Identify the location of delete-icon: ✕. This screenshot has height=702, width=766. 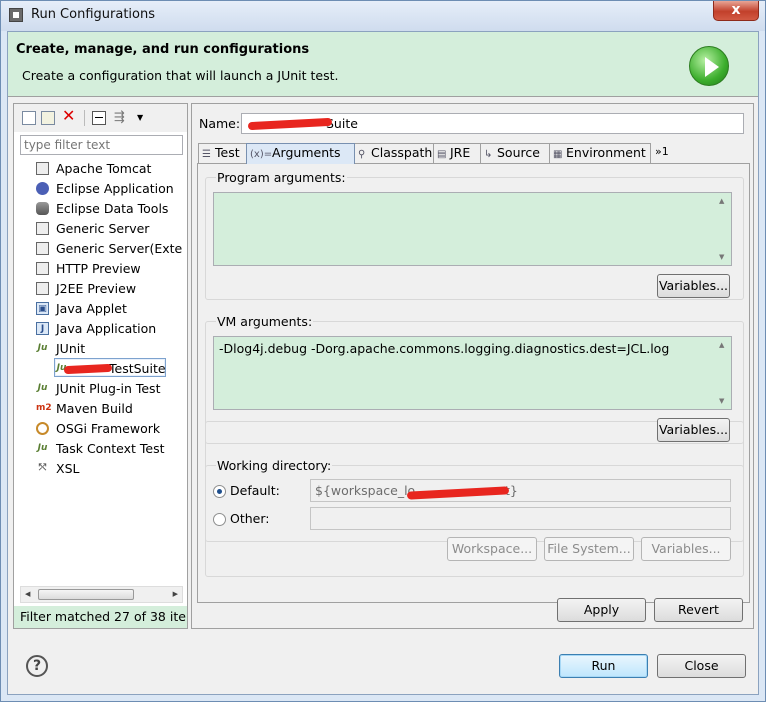
(69, 116).